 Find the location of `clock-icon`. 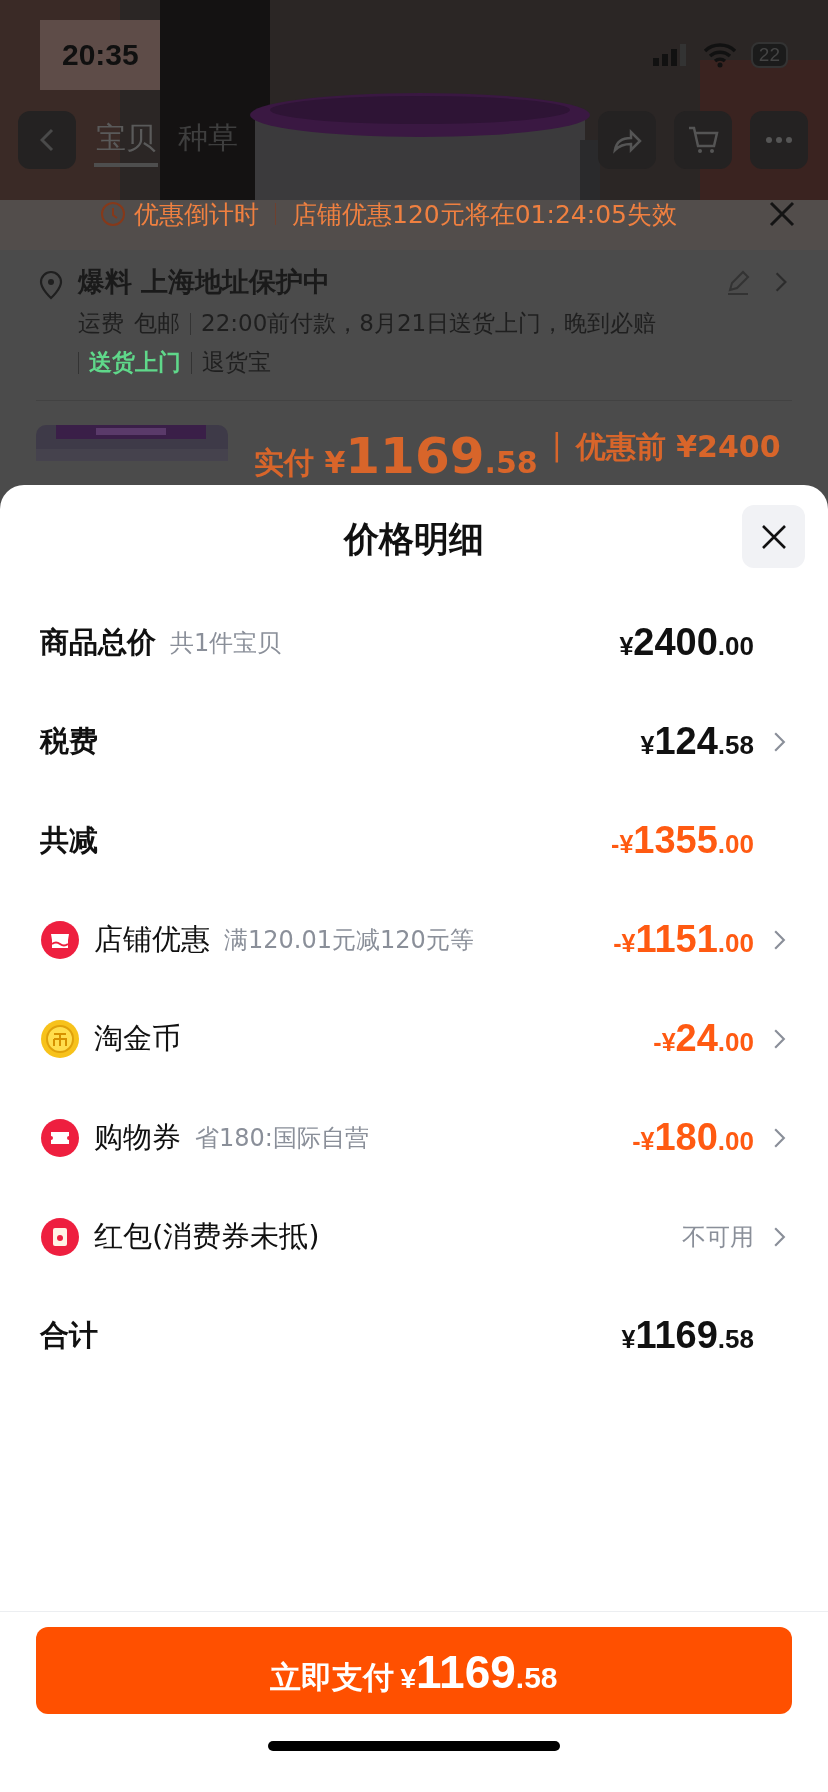

clock-icon is located at coordinates (113, 214).